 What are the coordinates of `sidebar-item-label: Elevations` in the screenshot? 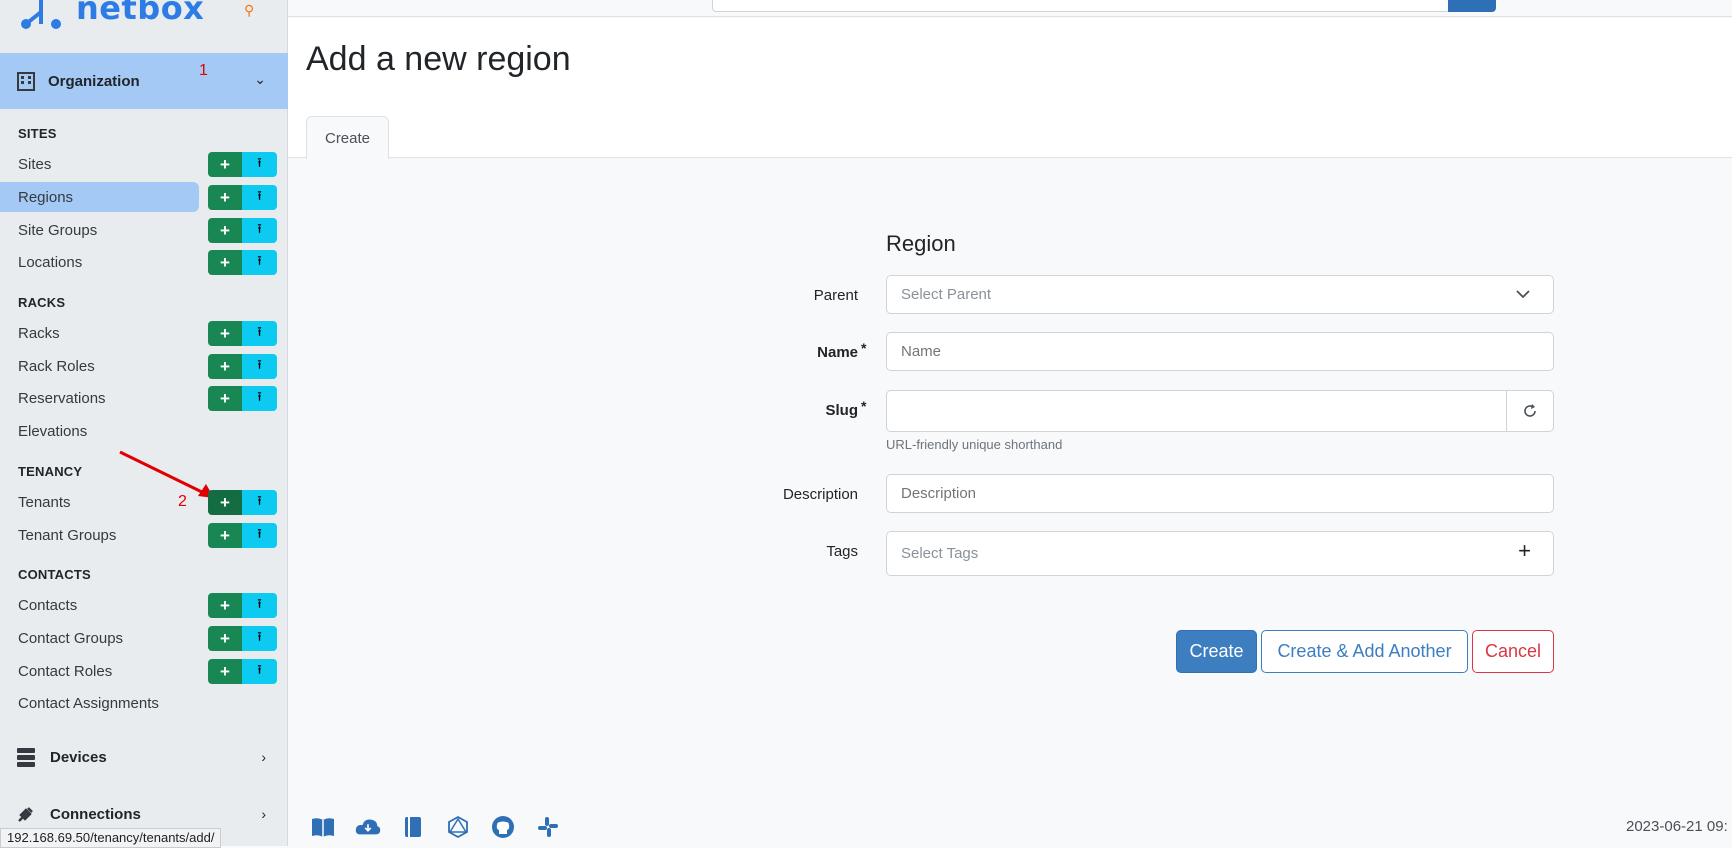 It's located at (53, 431).